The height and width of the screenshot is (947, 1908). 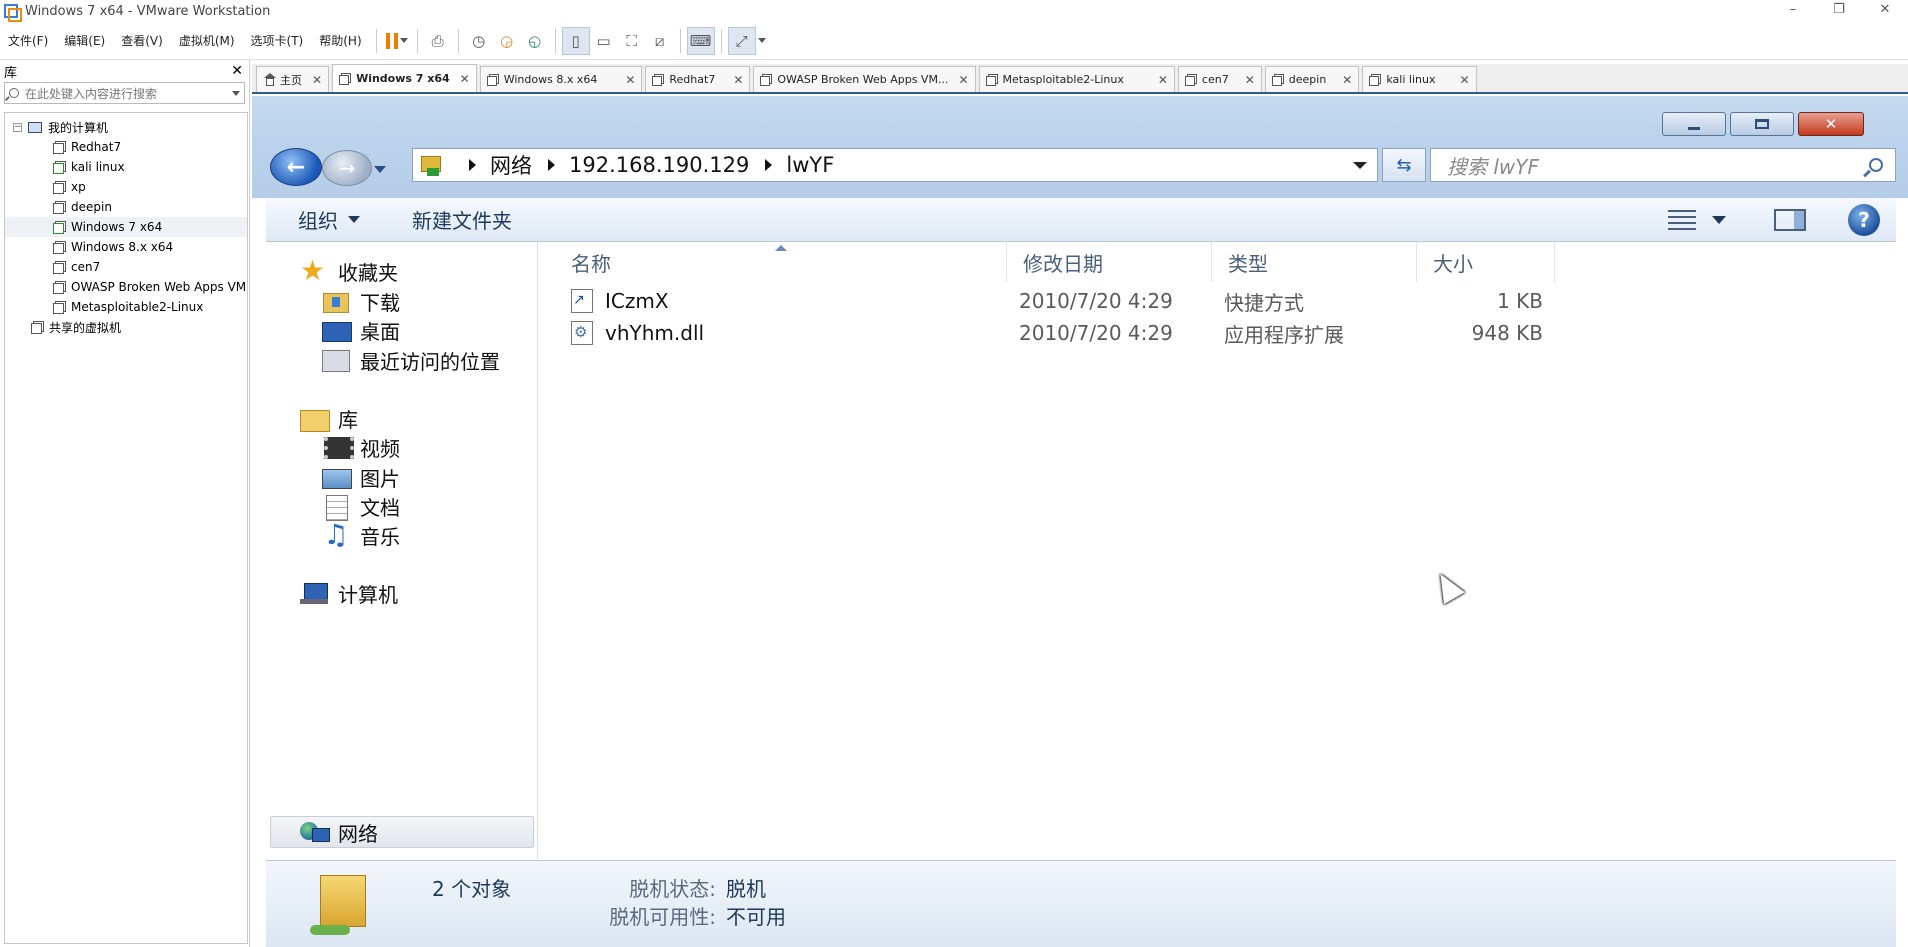 What do you see at coordinates (237, 71) in the screenshot?
I see `library-close-button: ✕` at bounding box center [237, 71].